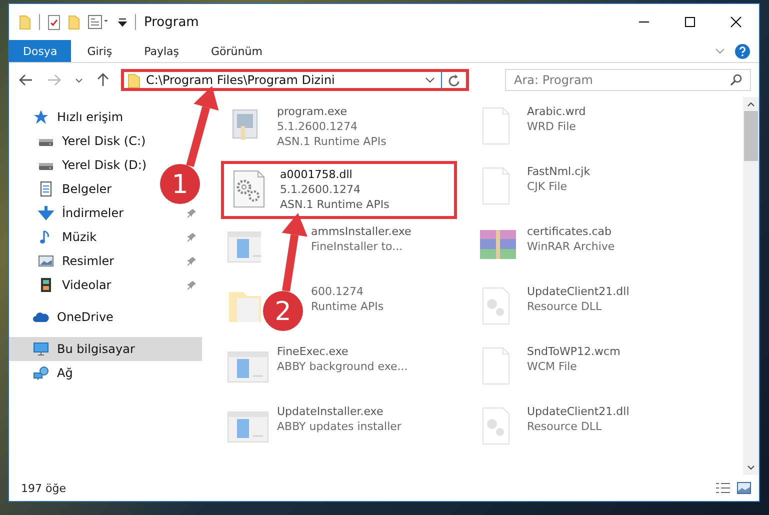 This screenshot has height=515, width=769. Describe the element at coordinates (720, 51) in the screenshot. I see `expand-ribbon-icon` at that location.